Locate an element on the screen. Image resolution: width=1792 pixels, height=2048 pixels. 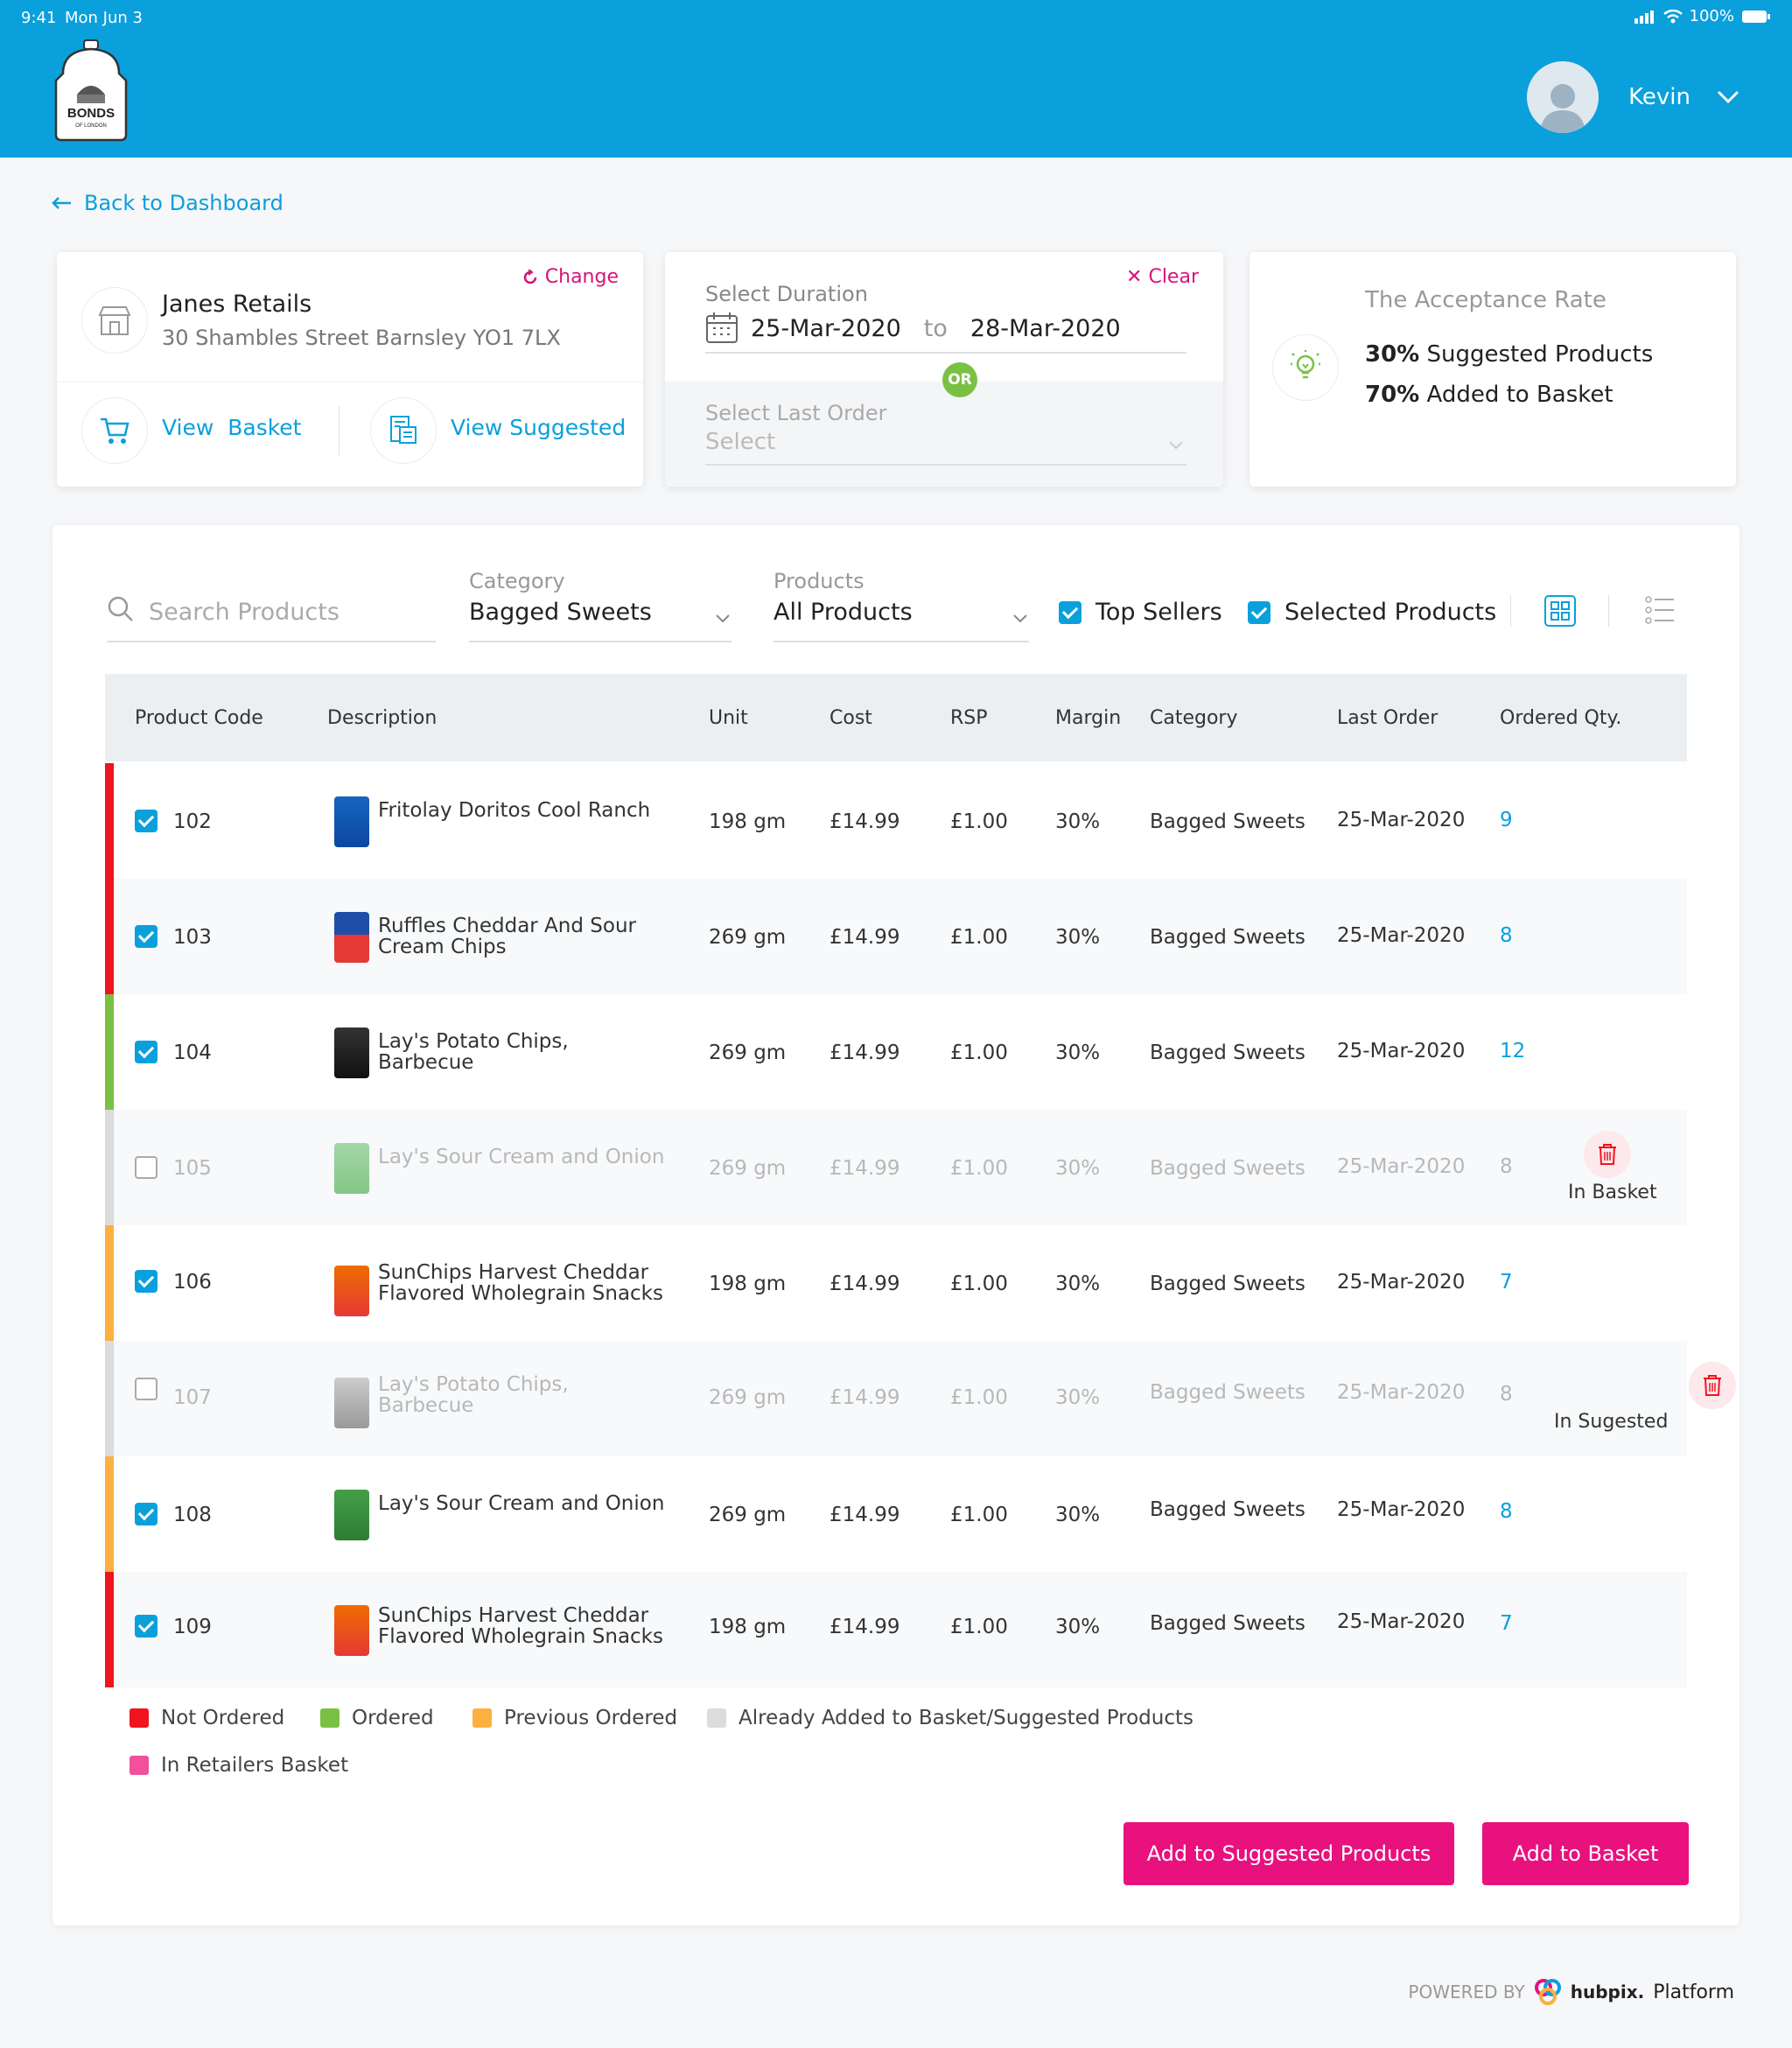
change-retailer-button: Change is located at coordinates (570, 277).